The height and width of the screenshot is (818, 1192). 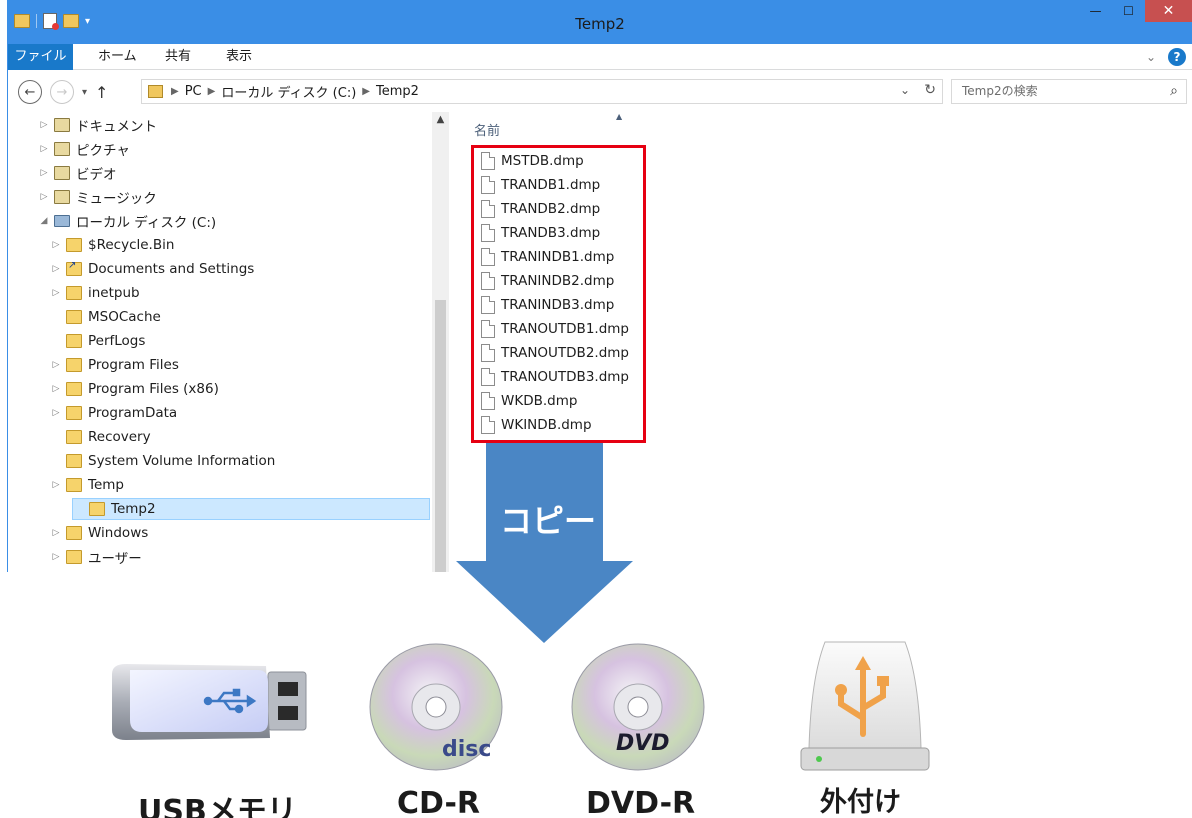 I want to click on tree-item: ▷ Temp, so click(x=87, y=485).